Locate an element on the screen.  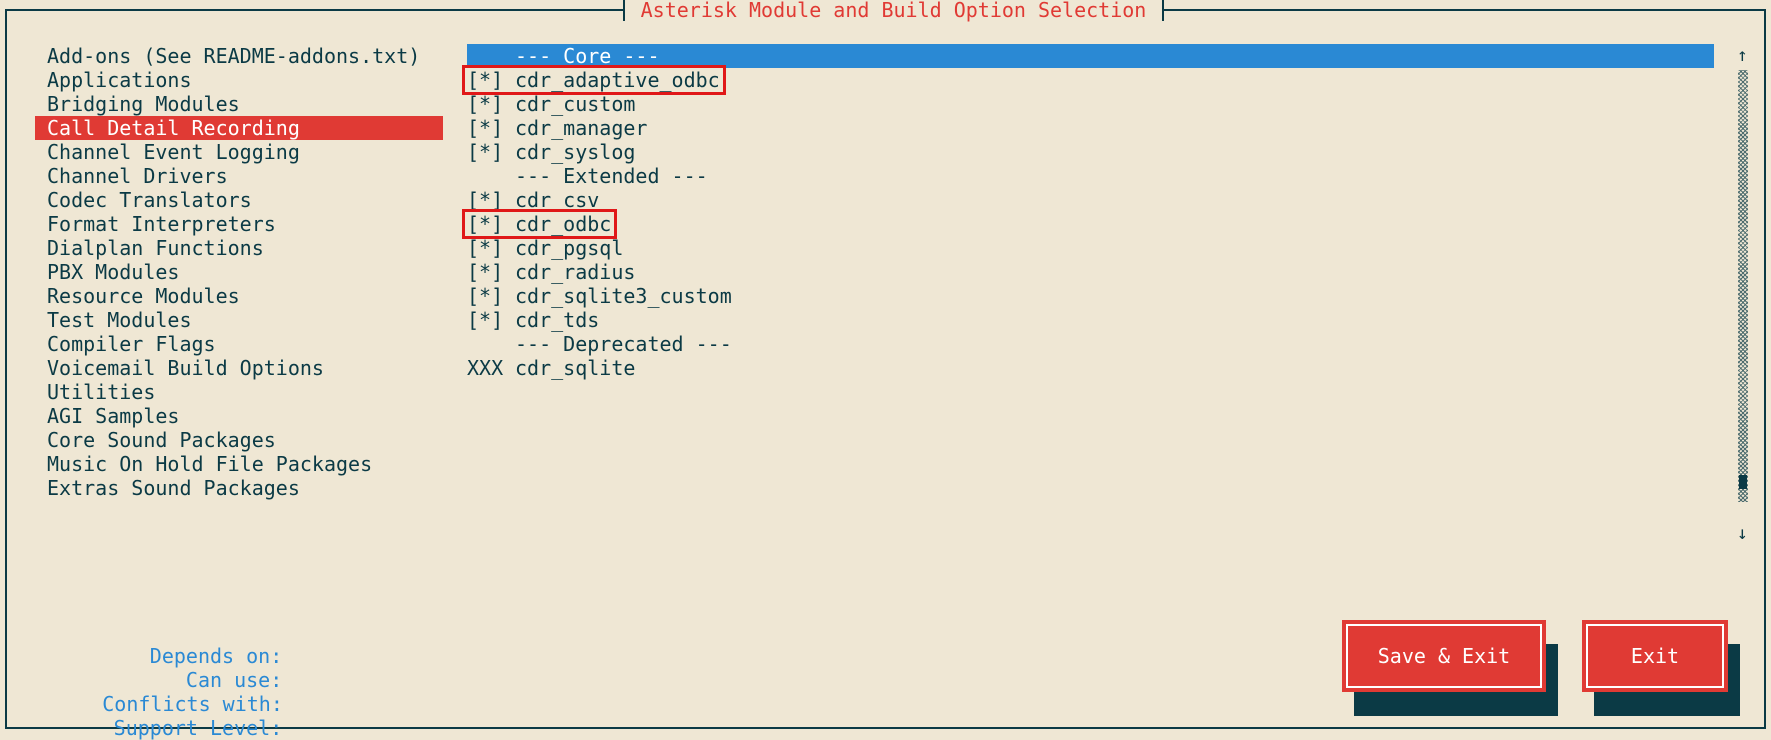
module-item: [*] cdr_syslog is located at coordinates (1090, 152).